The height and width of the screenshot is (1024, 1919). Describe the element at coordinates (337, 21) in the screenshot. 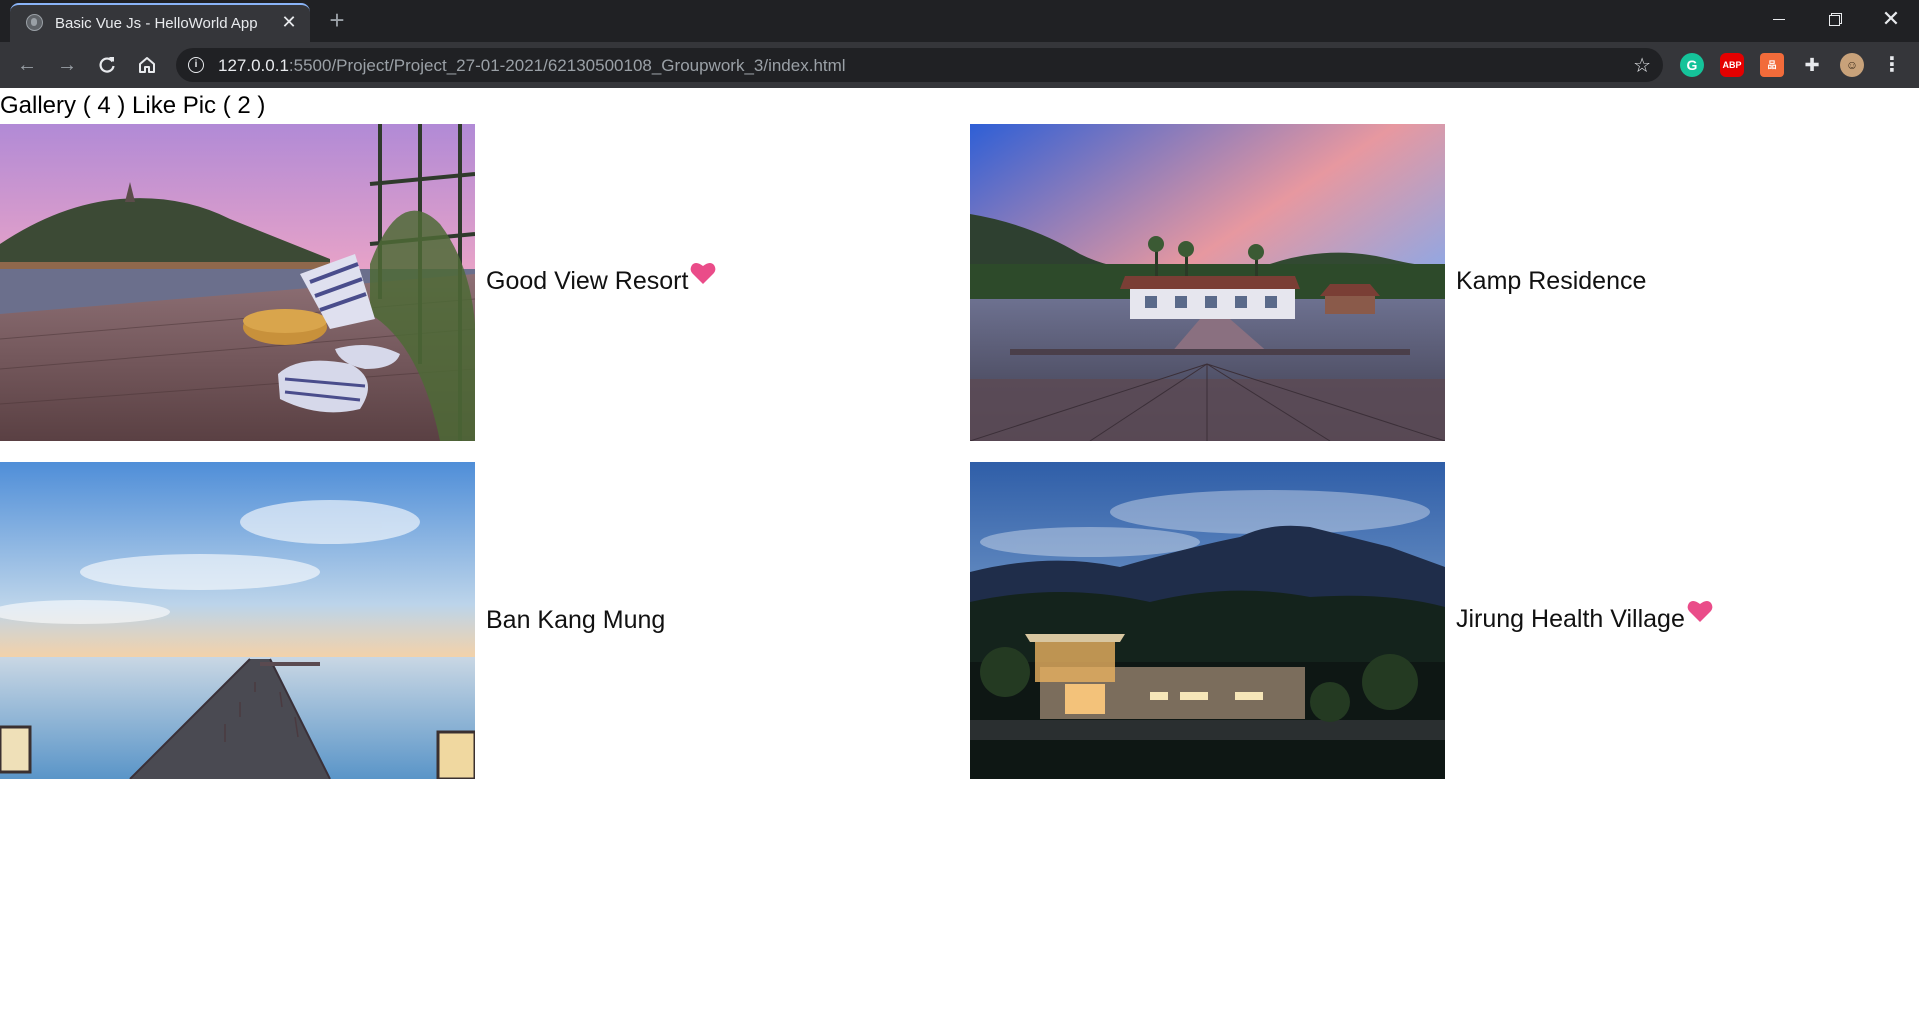

I see `new-tab-button: +` at that location.